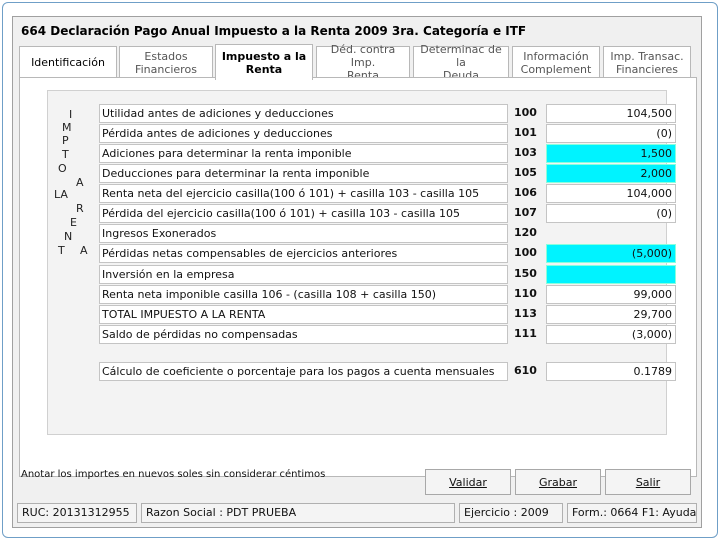 This screenshot has width=720, height=540. I want to click on row-description: Saldo de pérdidas no compensadas, so click(303, 334).